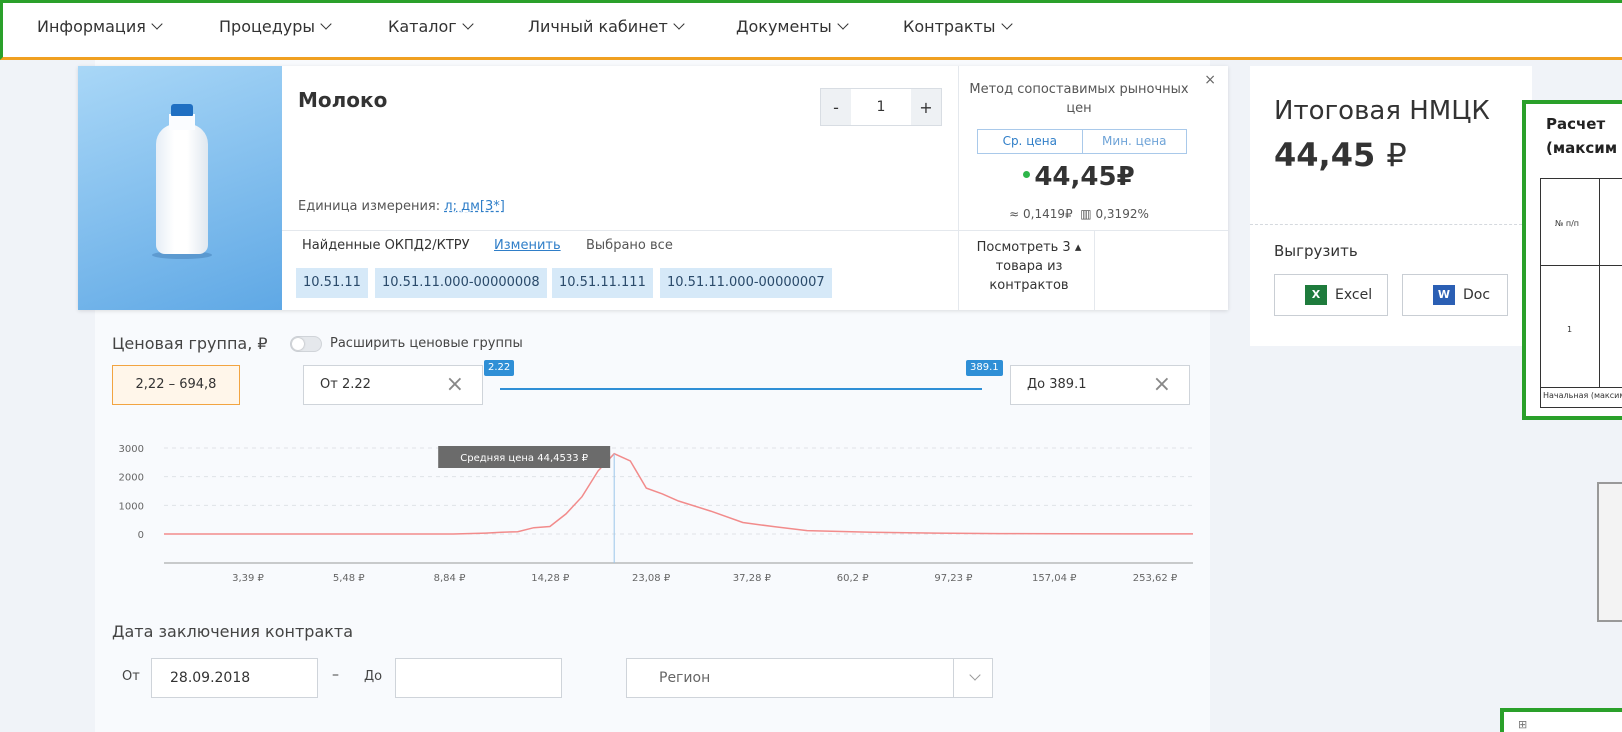  I want to click on nav-procedures: Процедуры, so click(275, 26).